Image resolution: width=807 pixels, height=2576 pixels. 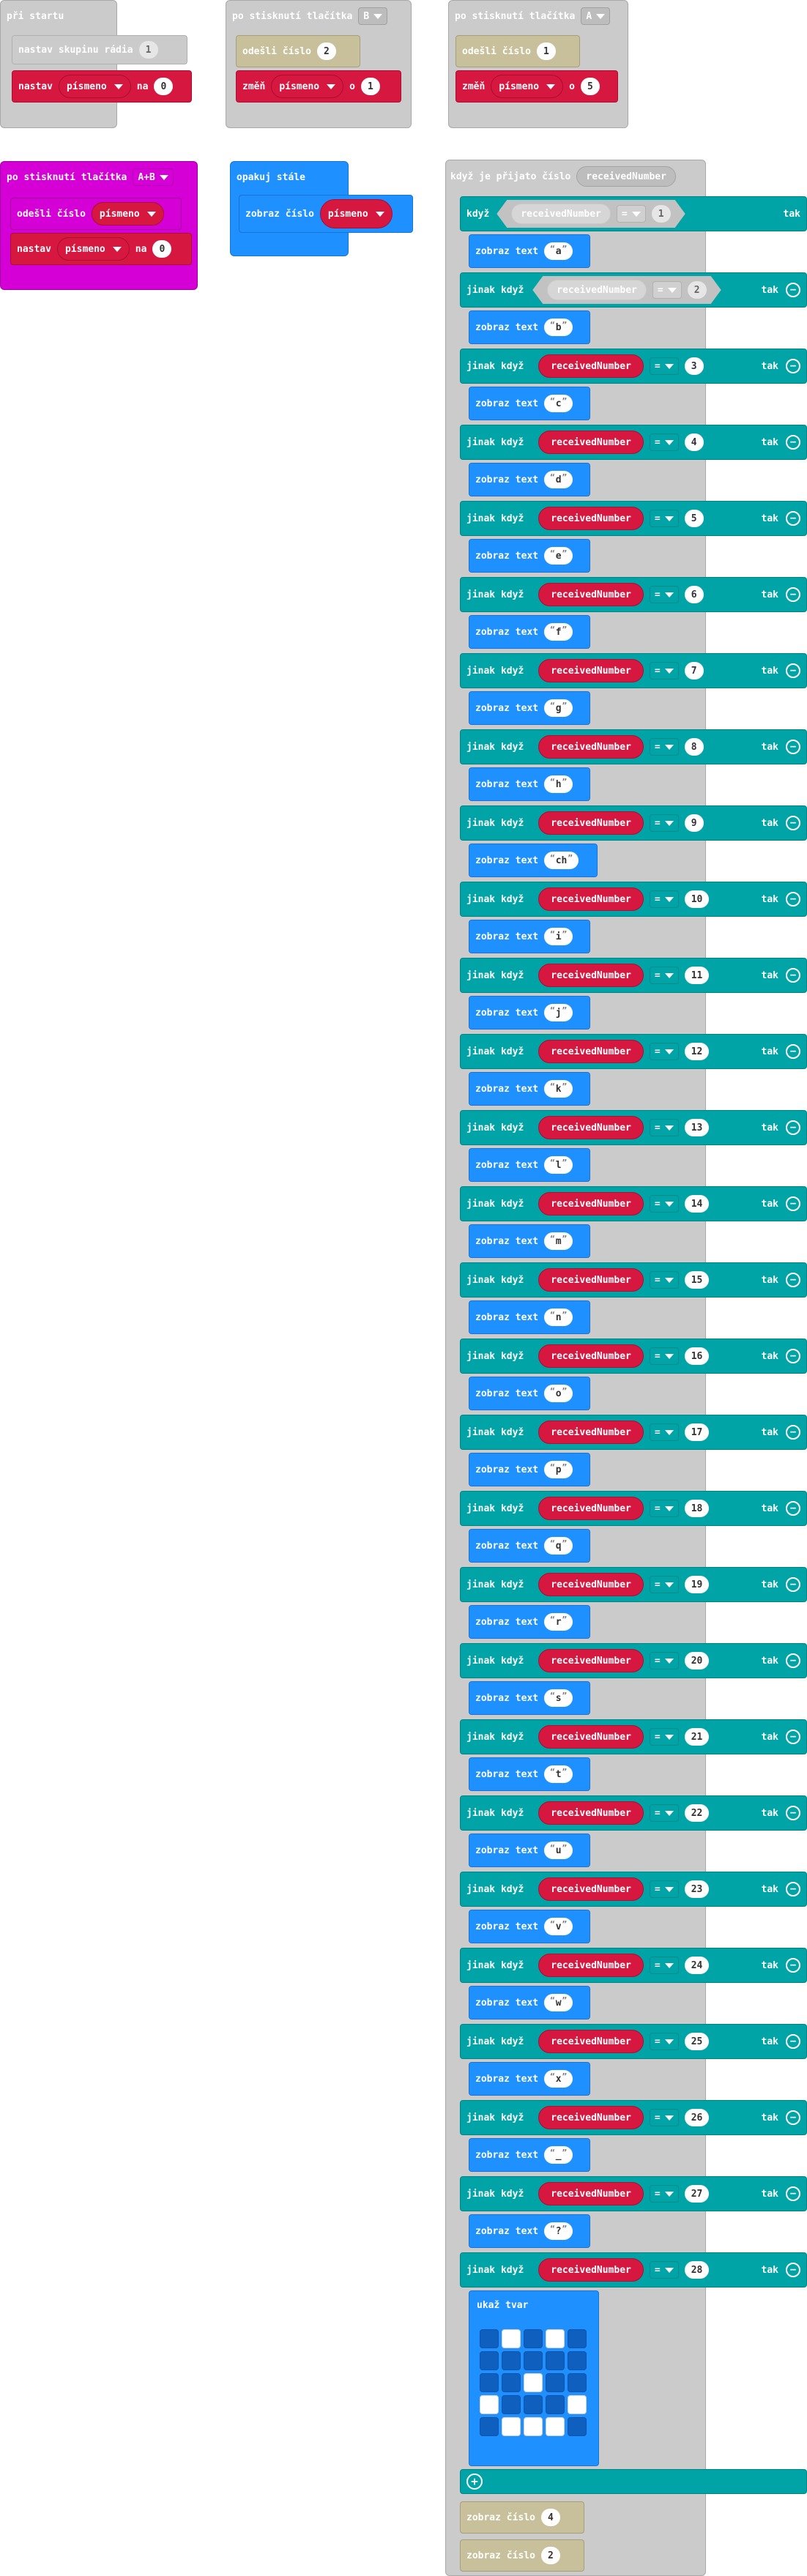 What do you see at coordinates (558, 1546) in the screenshot?
I see `text-value-field: “q”` at bounding box center [558, 1546].